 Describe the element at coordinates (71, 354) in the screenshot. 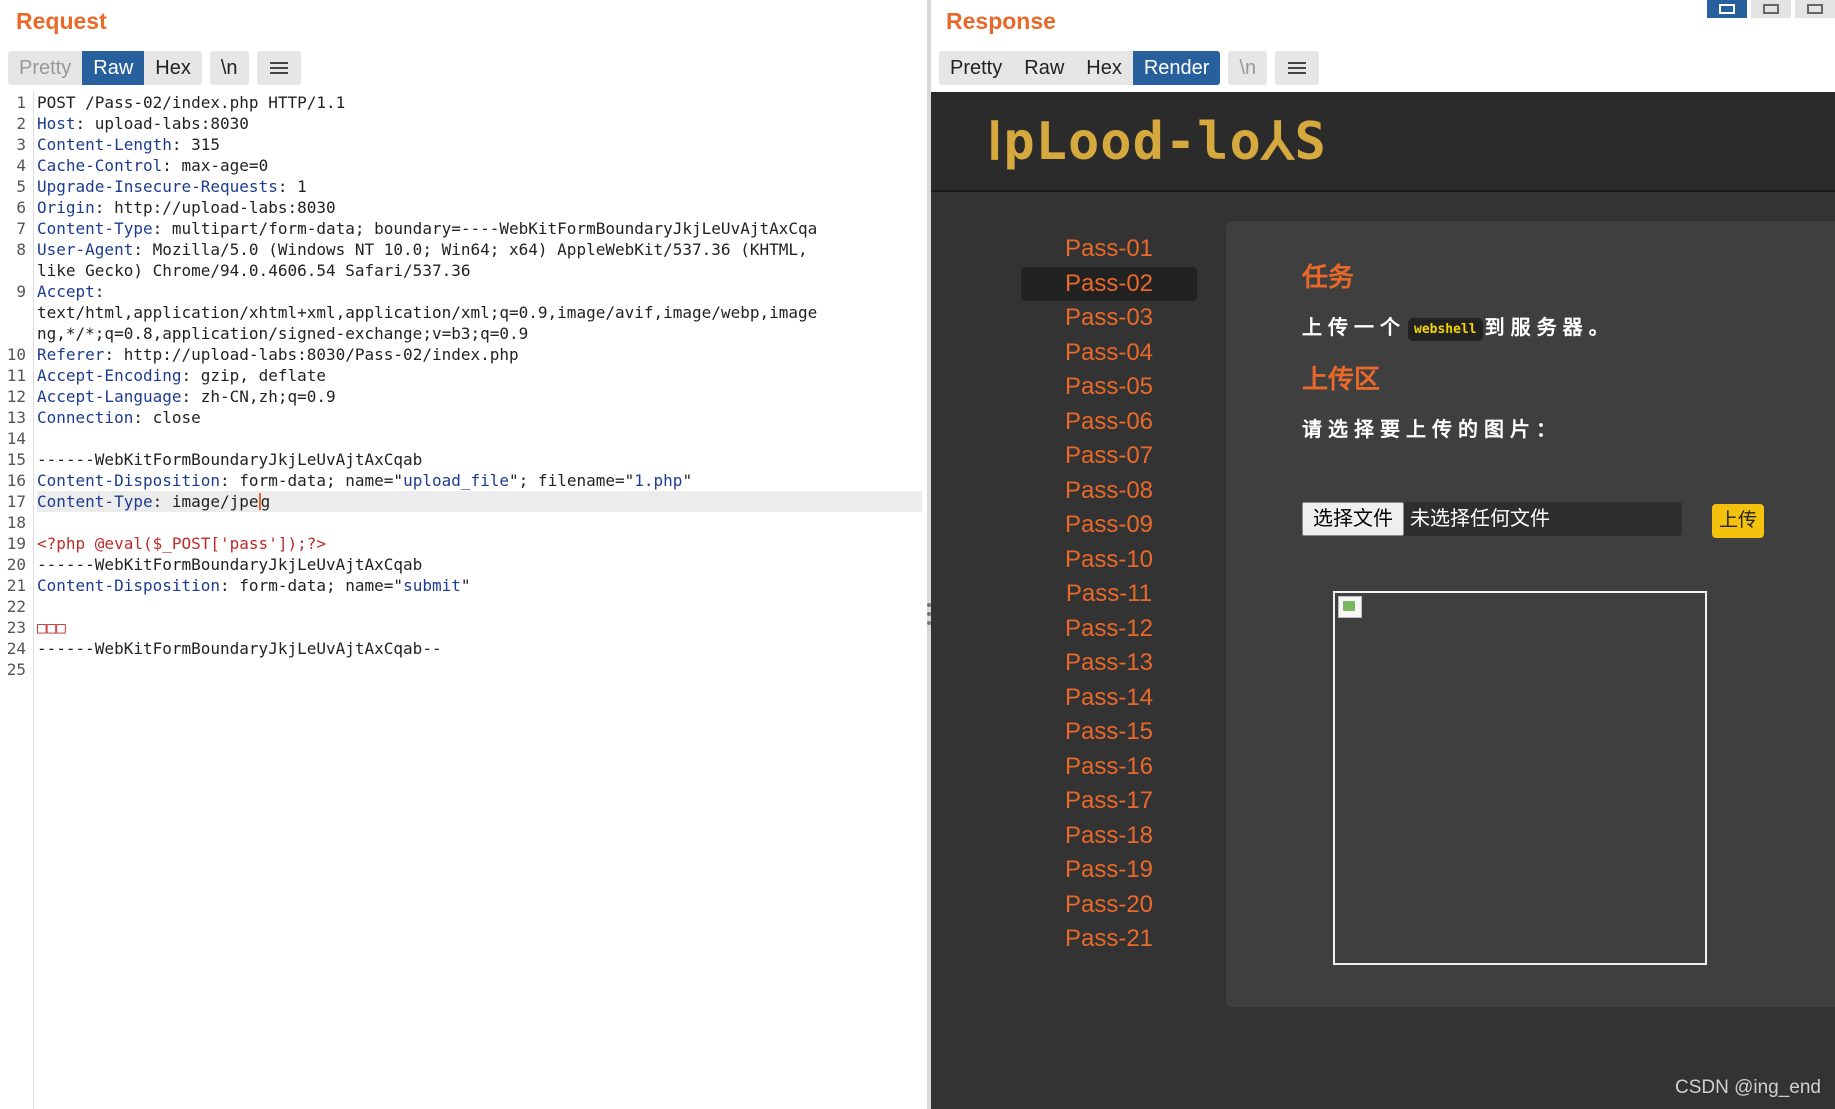

I see `code-token: Referer` at that location.